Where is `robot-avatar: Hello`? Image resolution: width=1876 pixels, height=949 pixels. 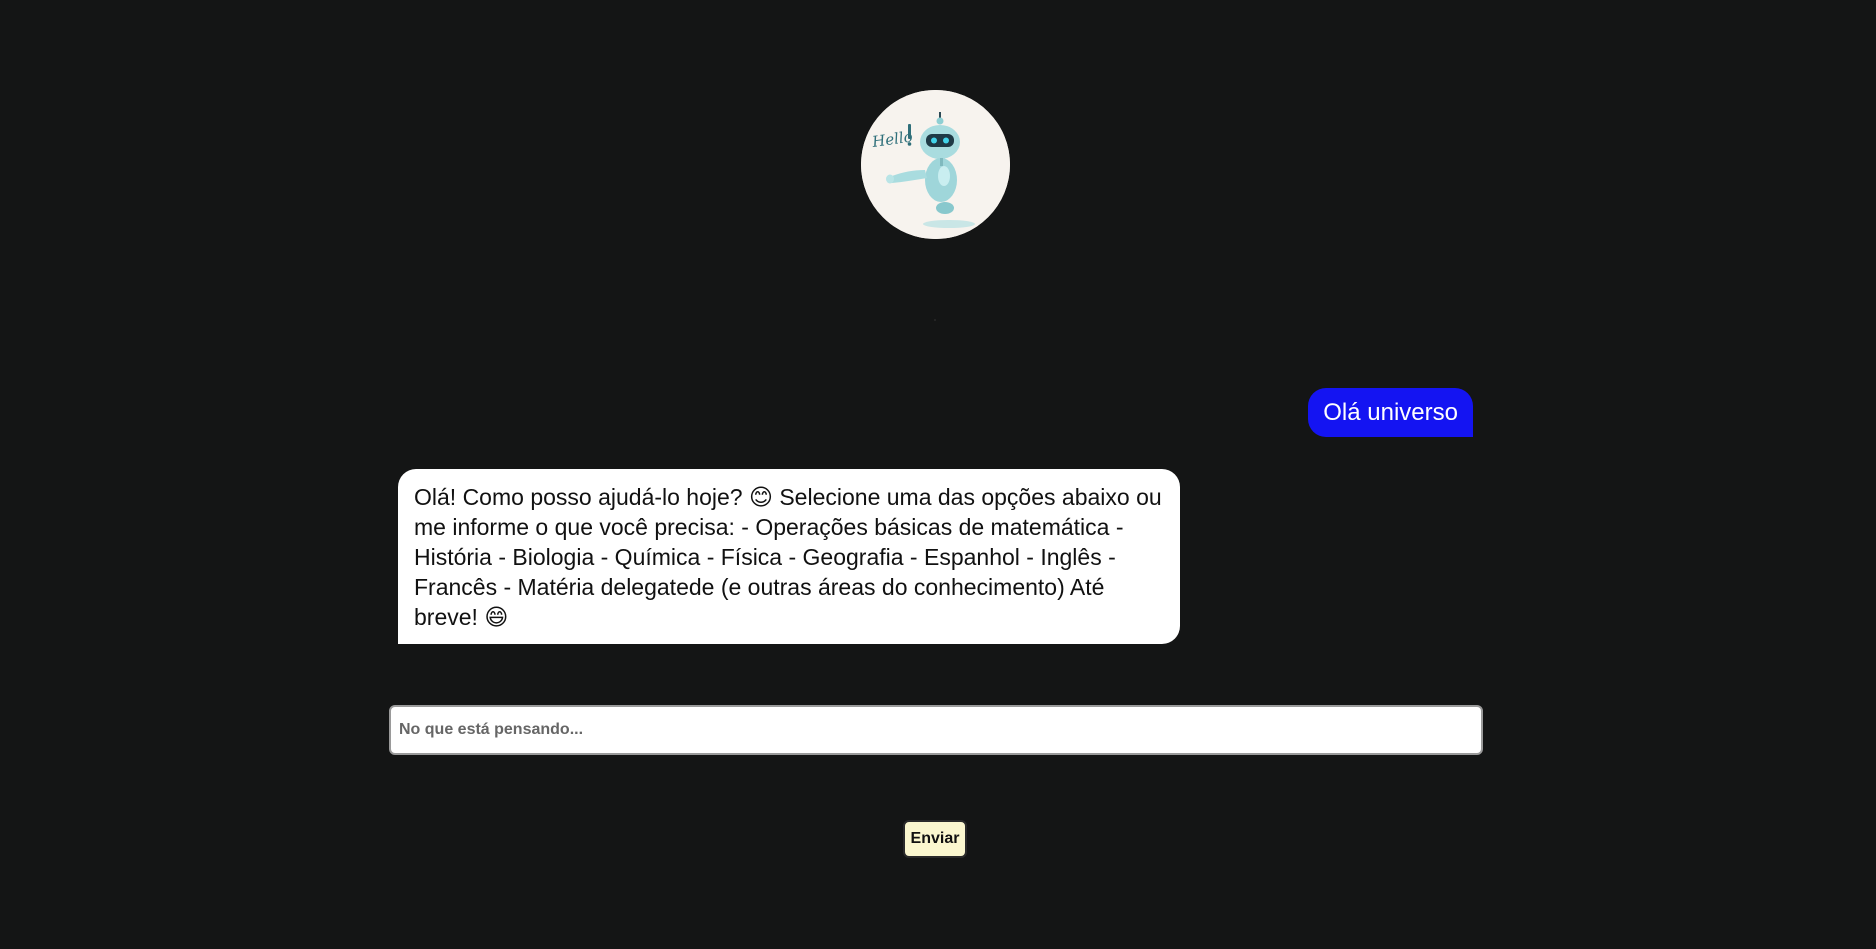
robot-avatar: Hello is located at coordinates (935, 164).